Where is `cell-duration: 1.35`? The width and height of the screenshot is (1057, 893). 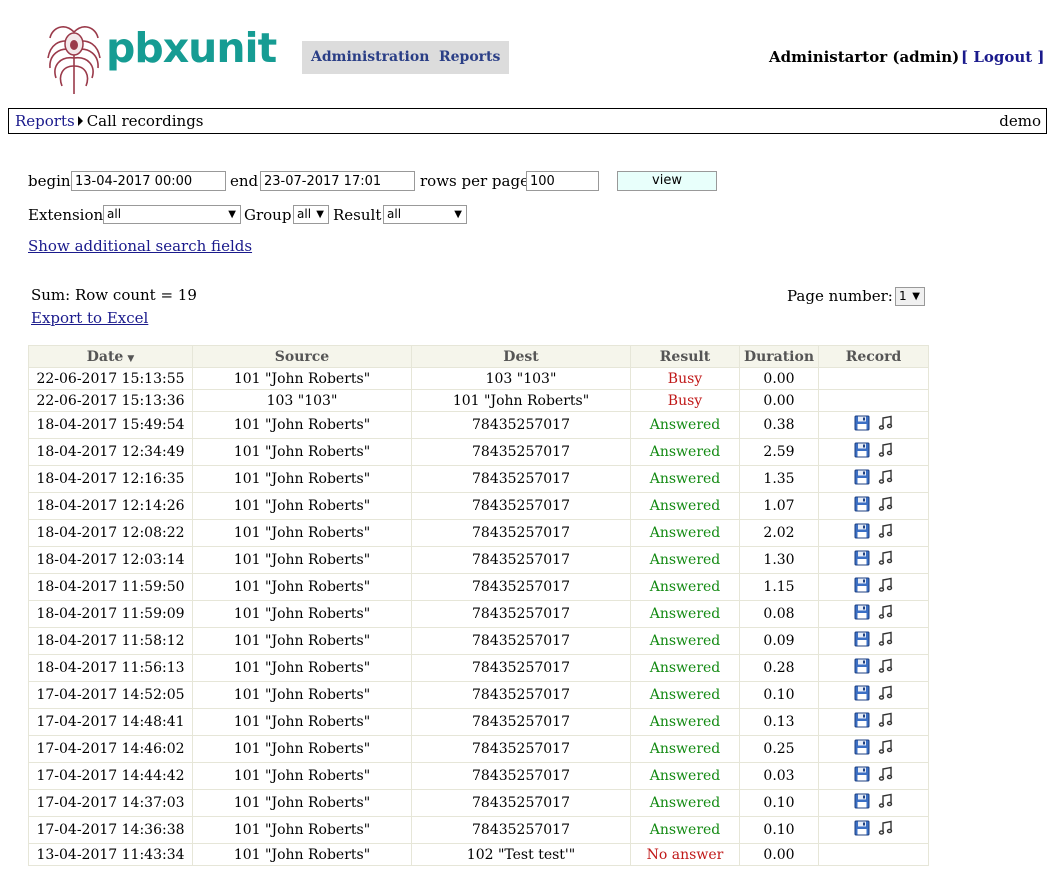
cell-duration: 1.35 is located at coordinates (779, 479).